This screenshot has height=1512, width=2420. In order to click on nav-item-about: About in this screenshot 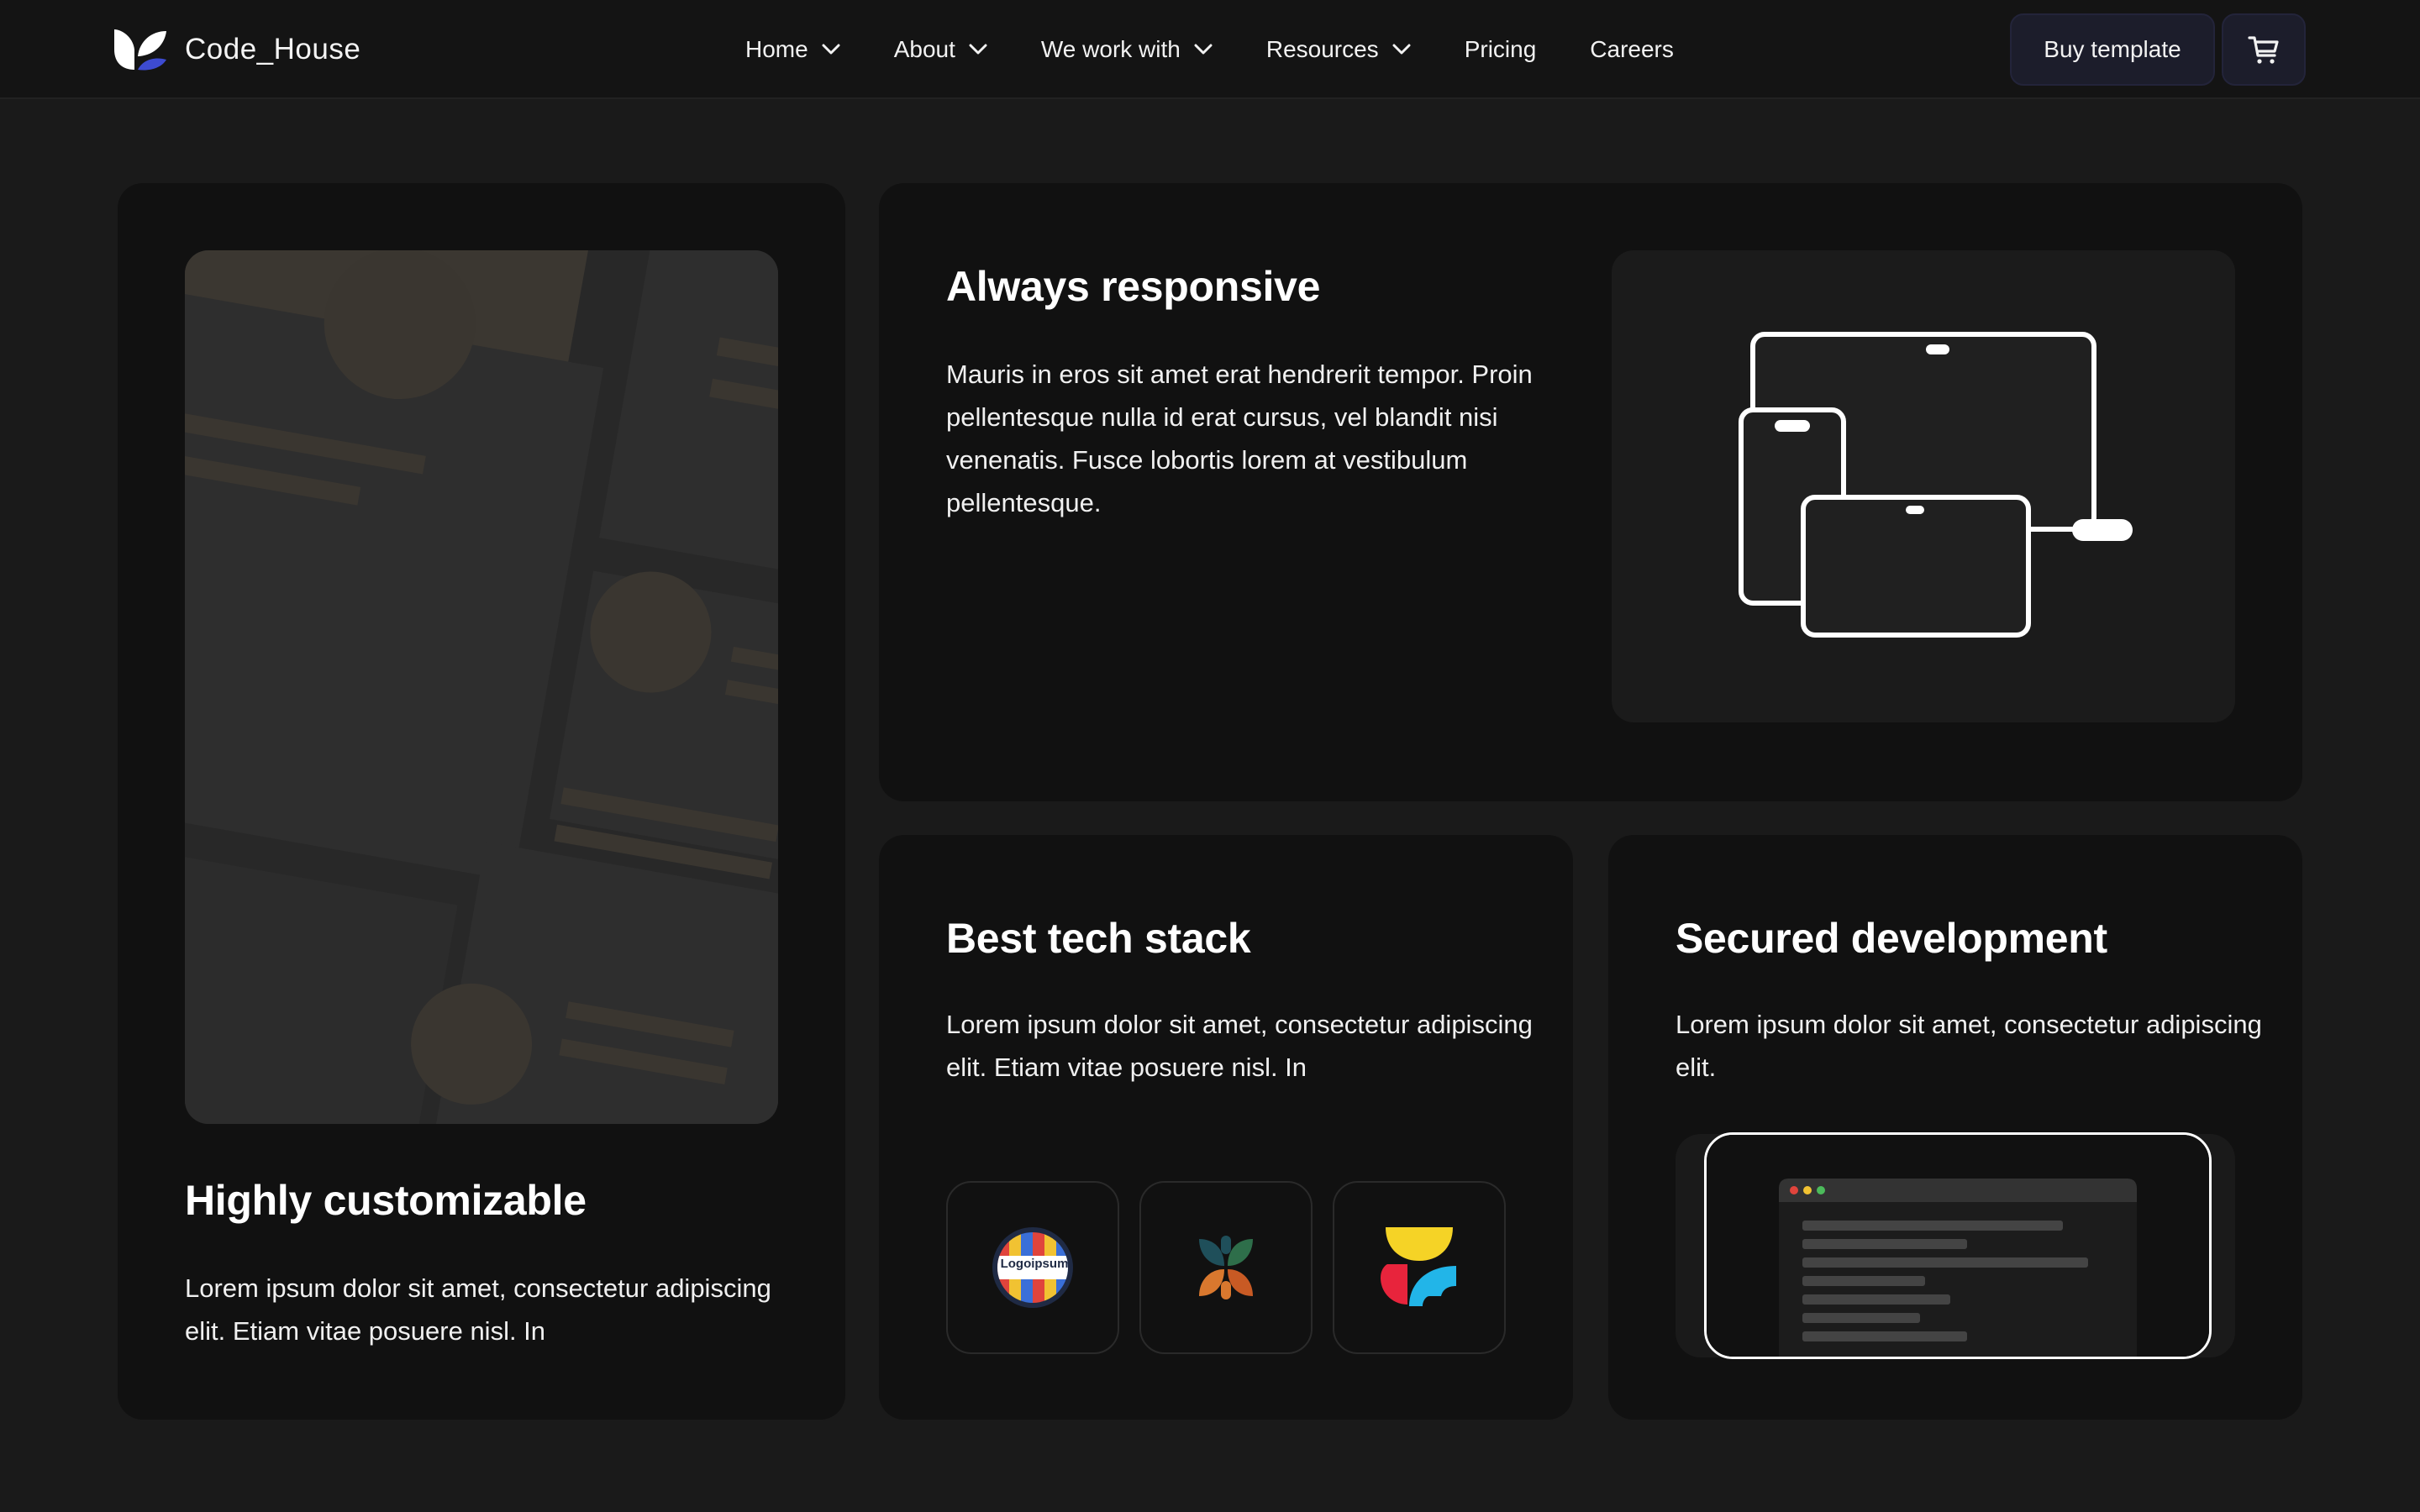, I will do `click(940, 49)`.